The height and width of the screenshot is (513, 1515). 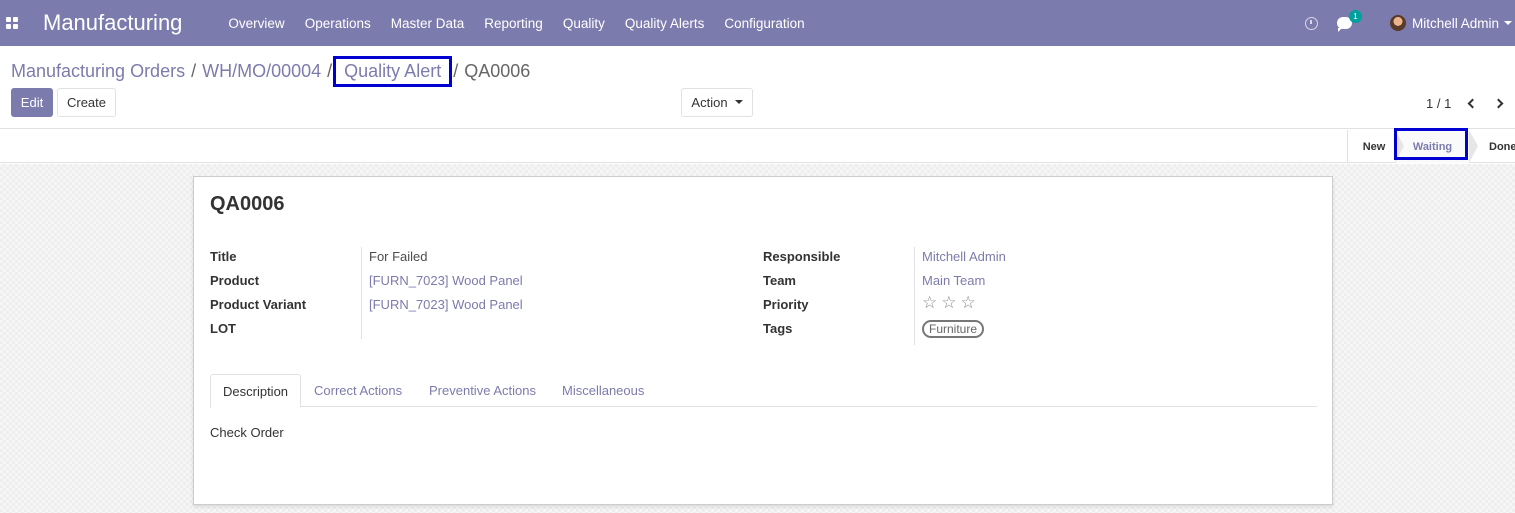 I want to click on tab-miscellaneous: Miscellaneous, so click(x=603, y=390).